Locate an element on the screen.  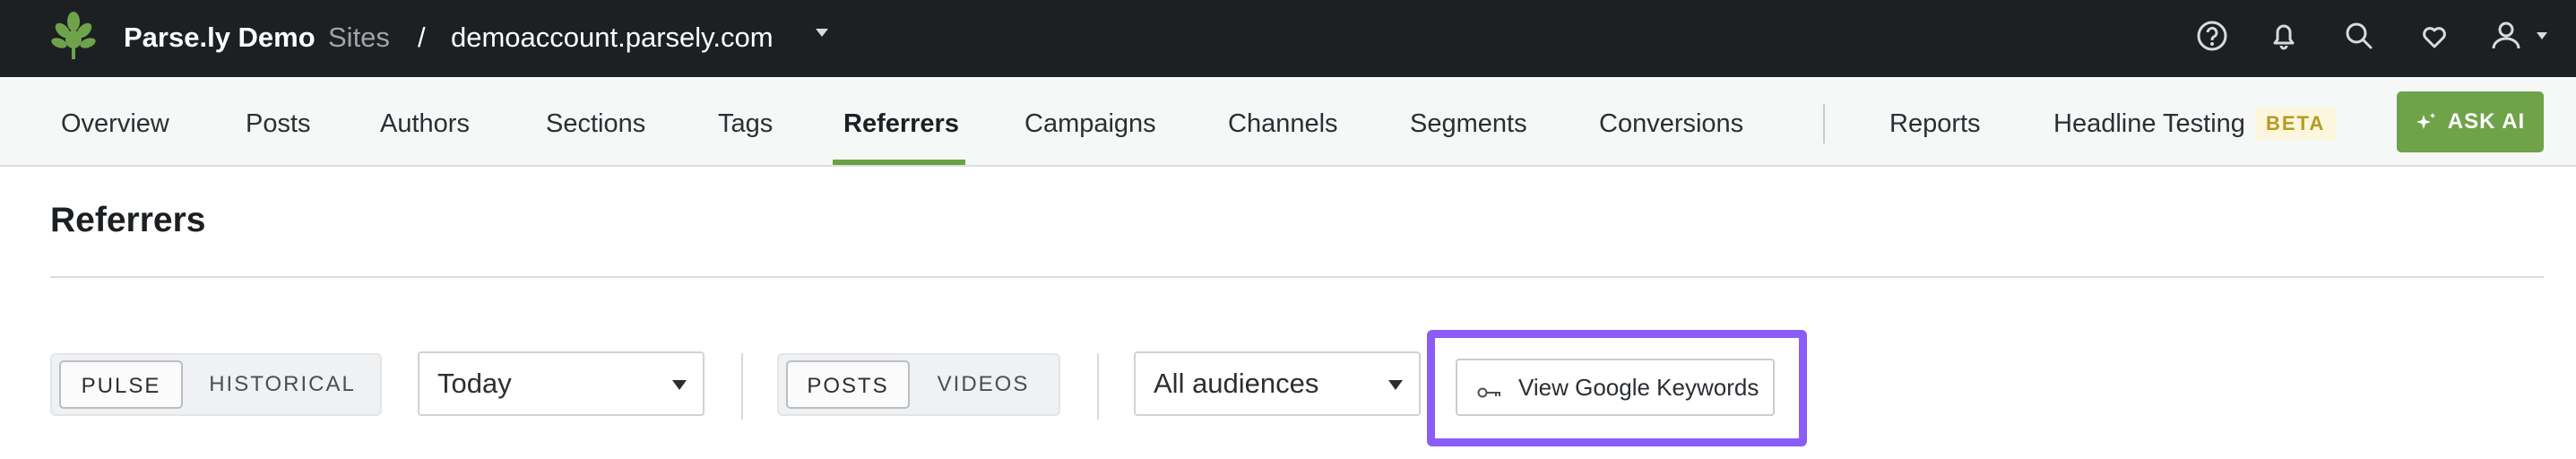
search-icon is located at coordinates (2359, 36).